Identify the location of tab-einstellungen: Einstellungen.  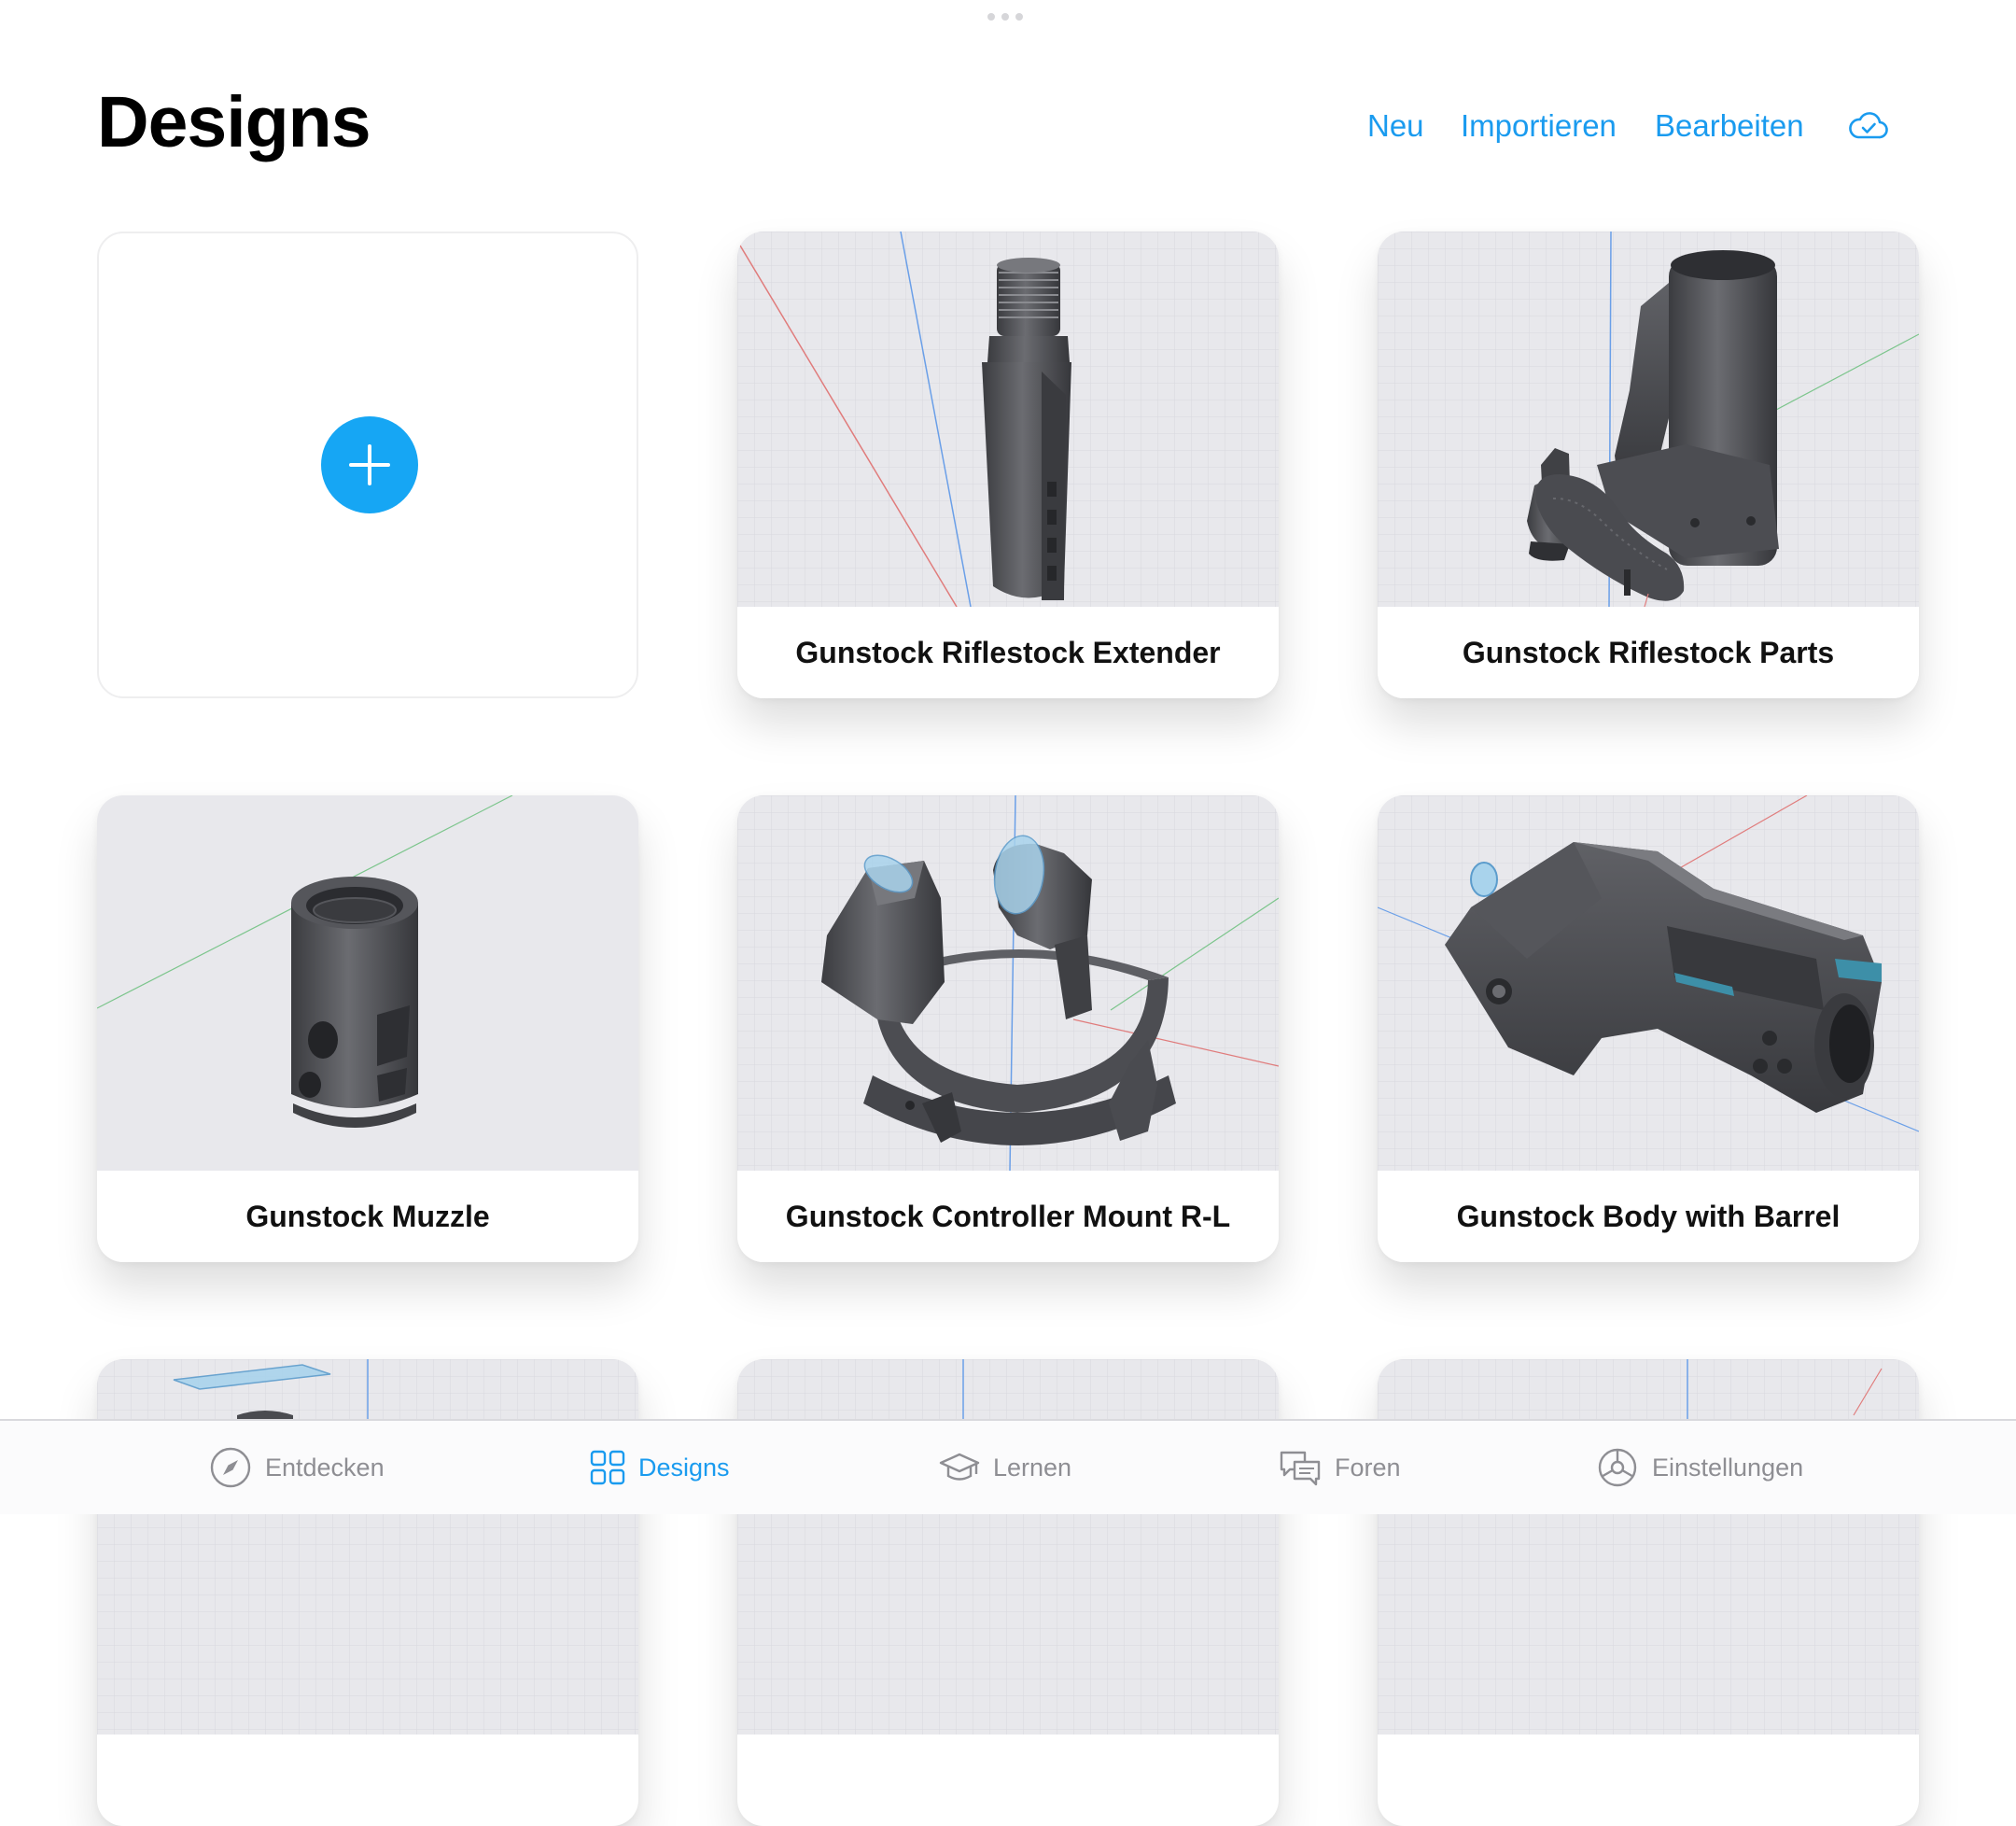
(1699, 1467).